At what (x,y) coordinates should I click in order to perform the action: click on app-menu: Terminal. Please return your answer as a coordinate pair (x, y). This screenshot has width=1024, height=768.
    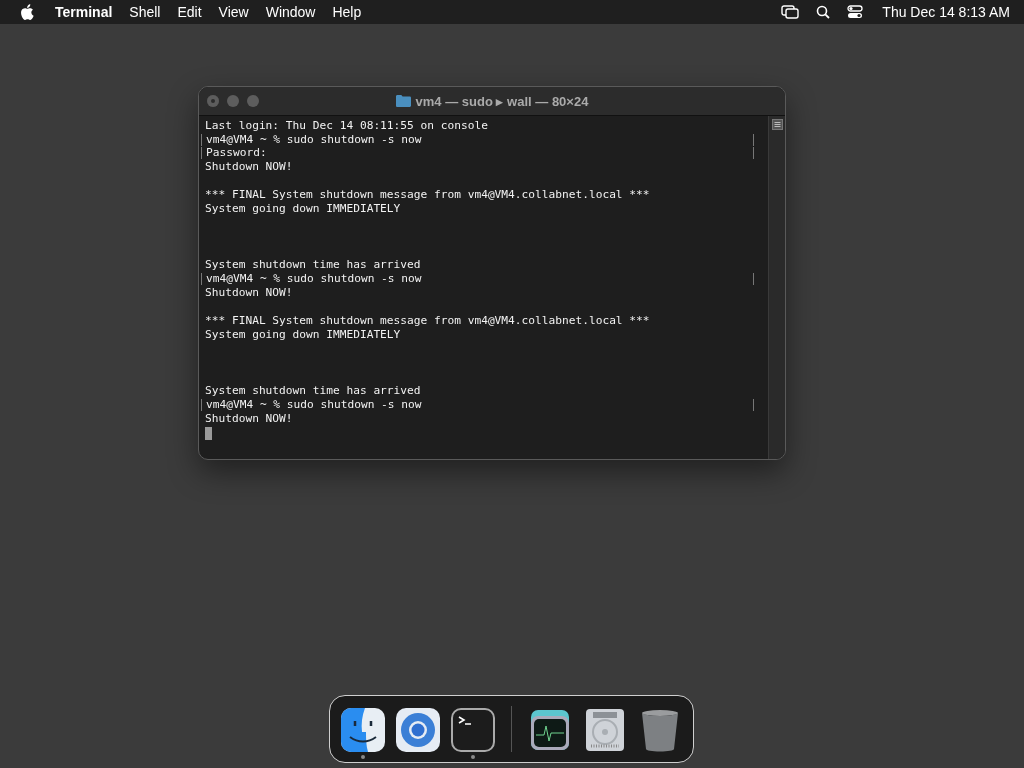
    Looking at the image, I should click on (84, 12).